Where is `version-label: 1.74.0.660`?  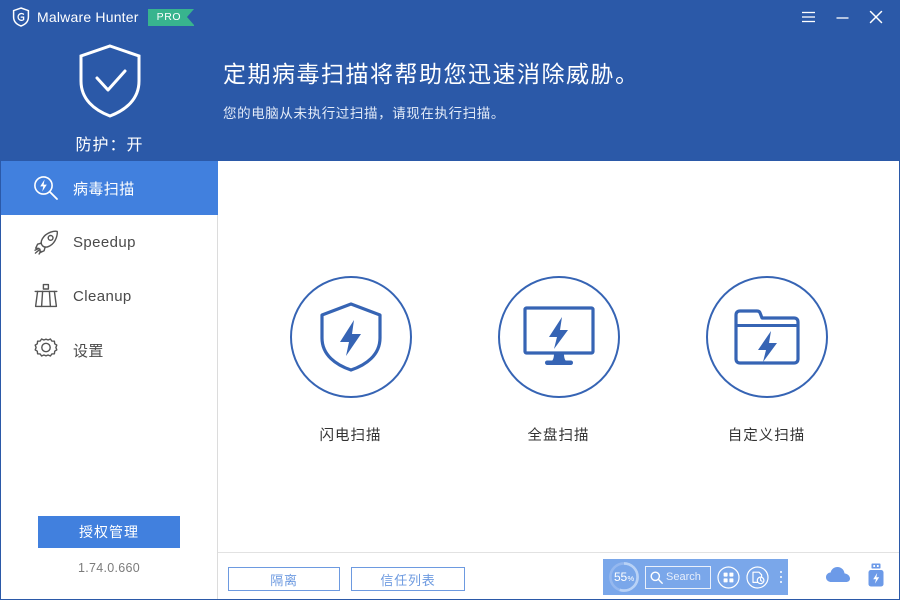 version-label: 1.74.0.660 is located at coordinates (109, 568).